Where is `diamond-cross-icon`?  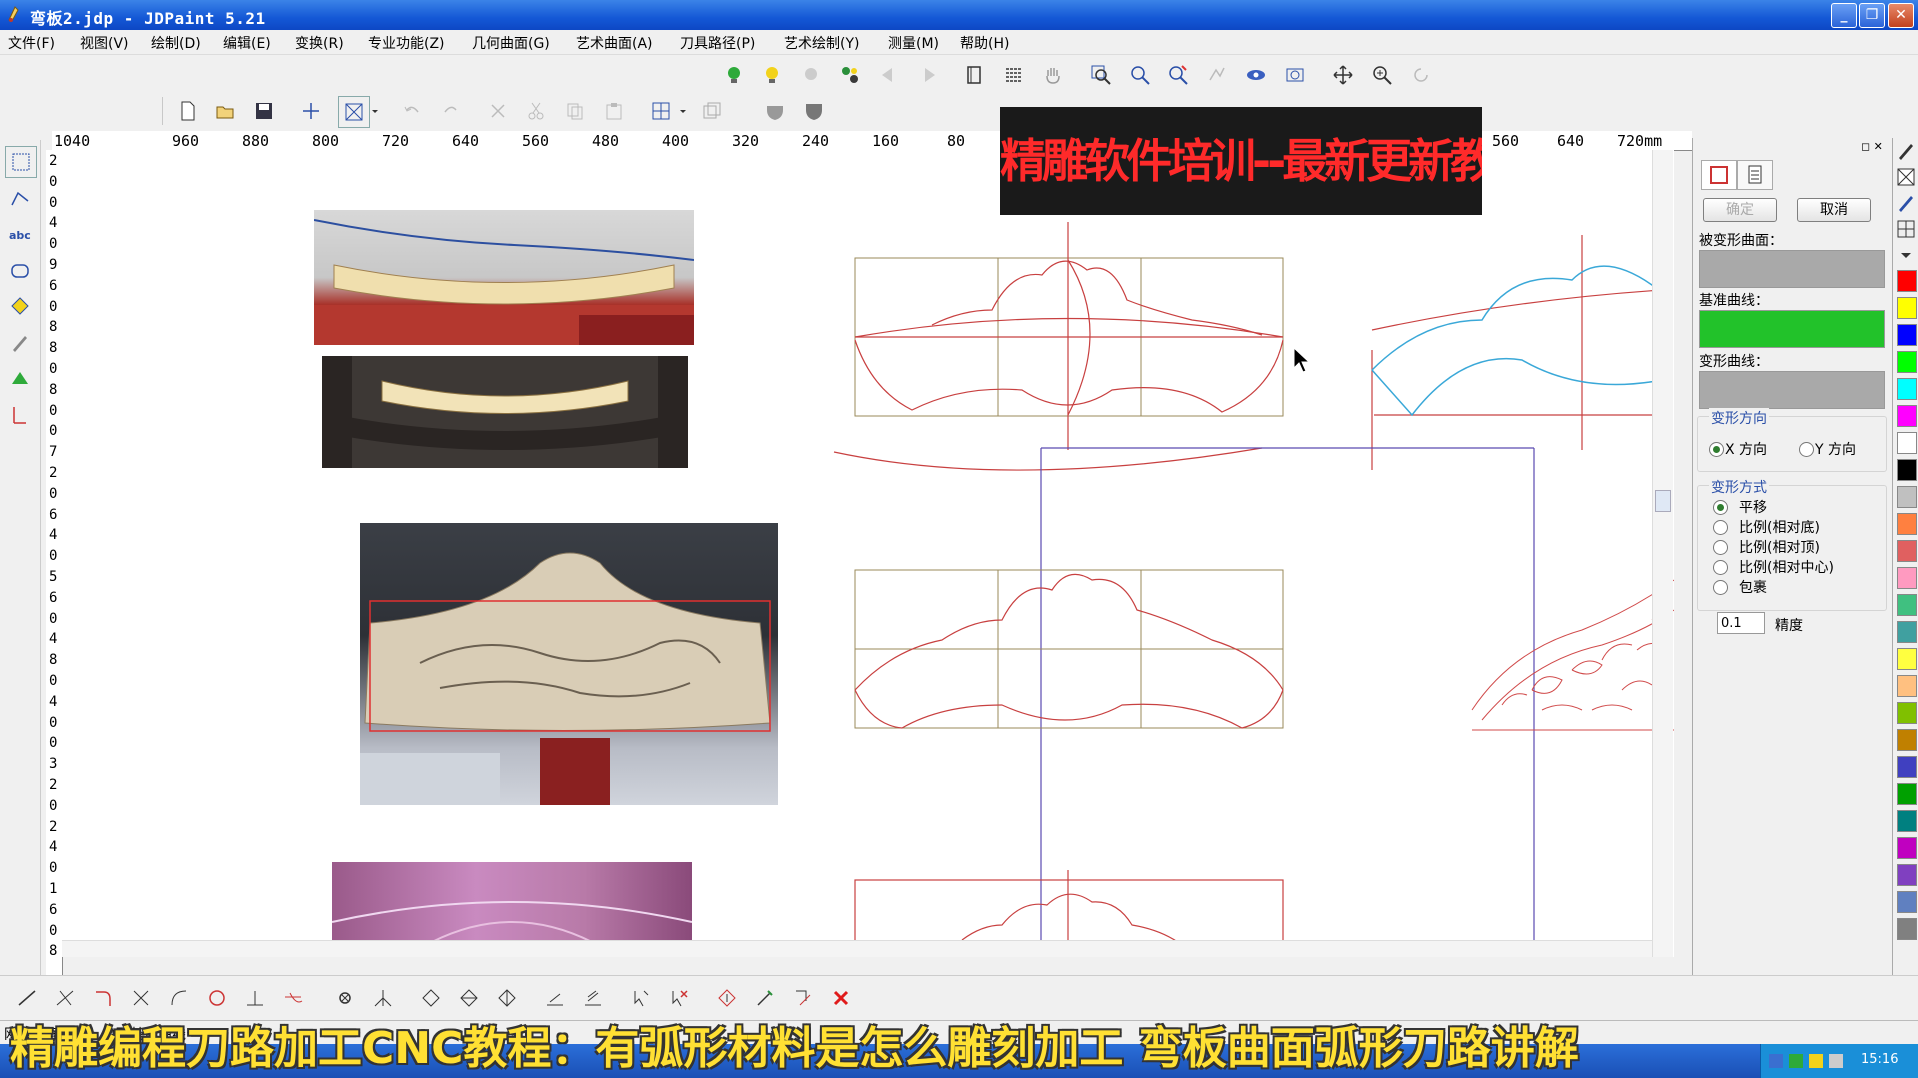
diamond-cross-icon is located at coordinates (469, 998).